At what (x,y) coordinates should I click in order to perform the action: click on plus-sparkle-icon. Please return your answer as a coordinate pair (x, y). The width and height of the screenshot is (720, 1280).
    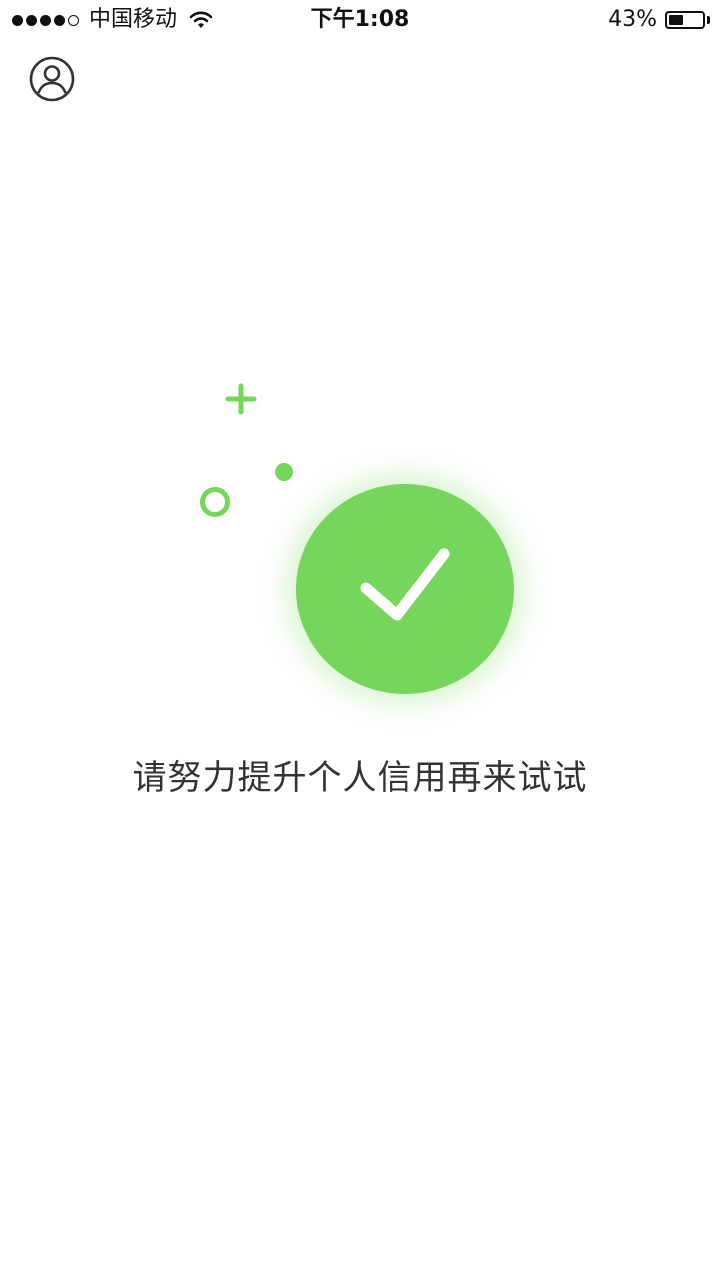
    Looking at the image, I should click on (241, 399).